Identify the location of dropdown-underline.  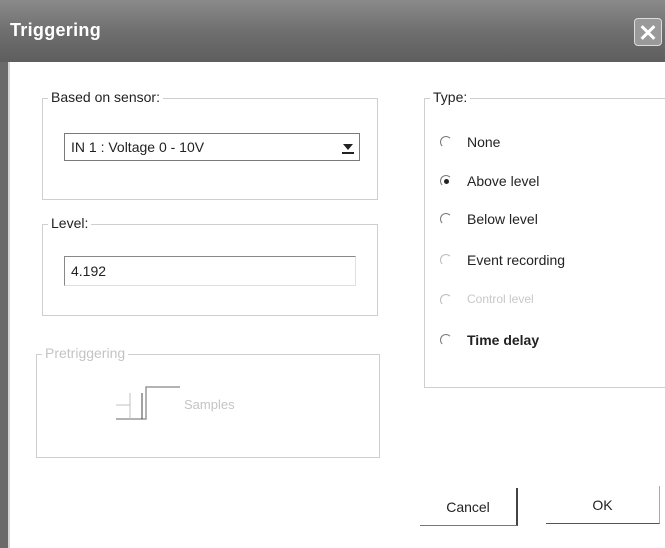
(348, 153).